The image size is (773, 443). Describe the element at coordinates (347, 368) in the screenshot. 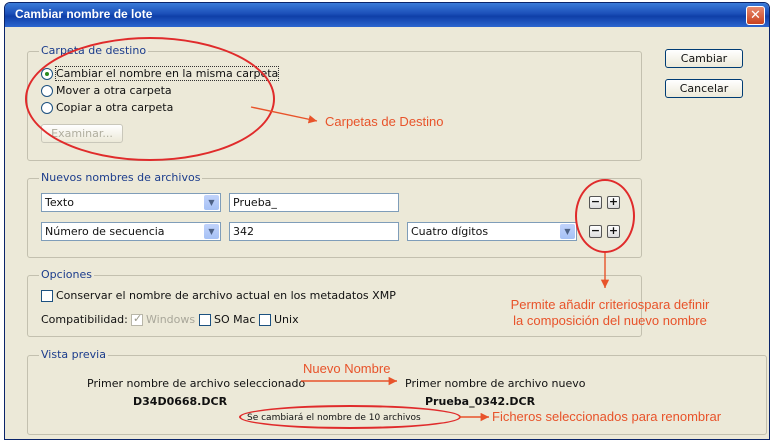

I see `annotation-nuevo-nombre: Nuevo Nombre` at that location.